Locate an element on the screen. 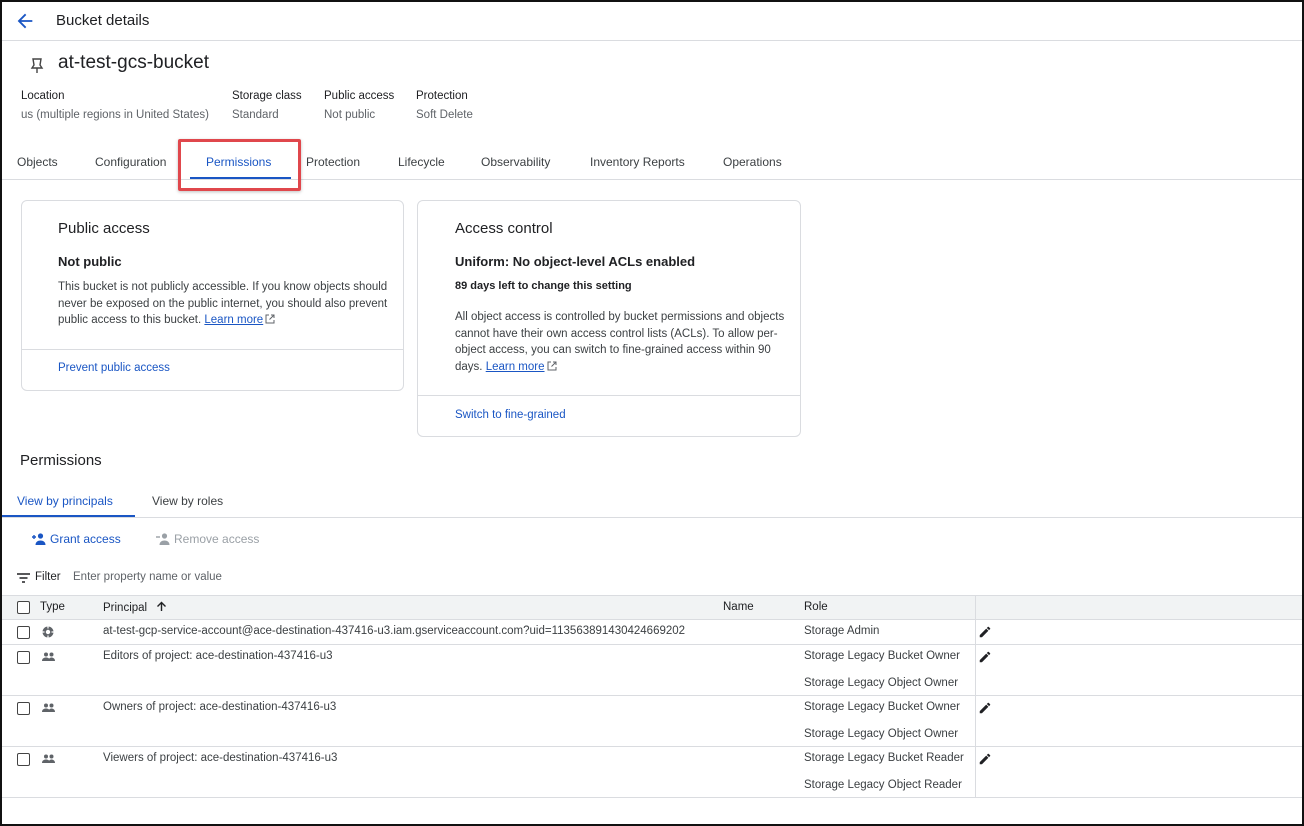 This screenshot has width=1304, height=826. meta-label: Public access is located at coordinates (359, 96).